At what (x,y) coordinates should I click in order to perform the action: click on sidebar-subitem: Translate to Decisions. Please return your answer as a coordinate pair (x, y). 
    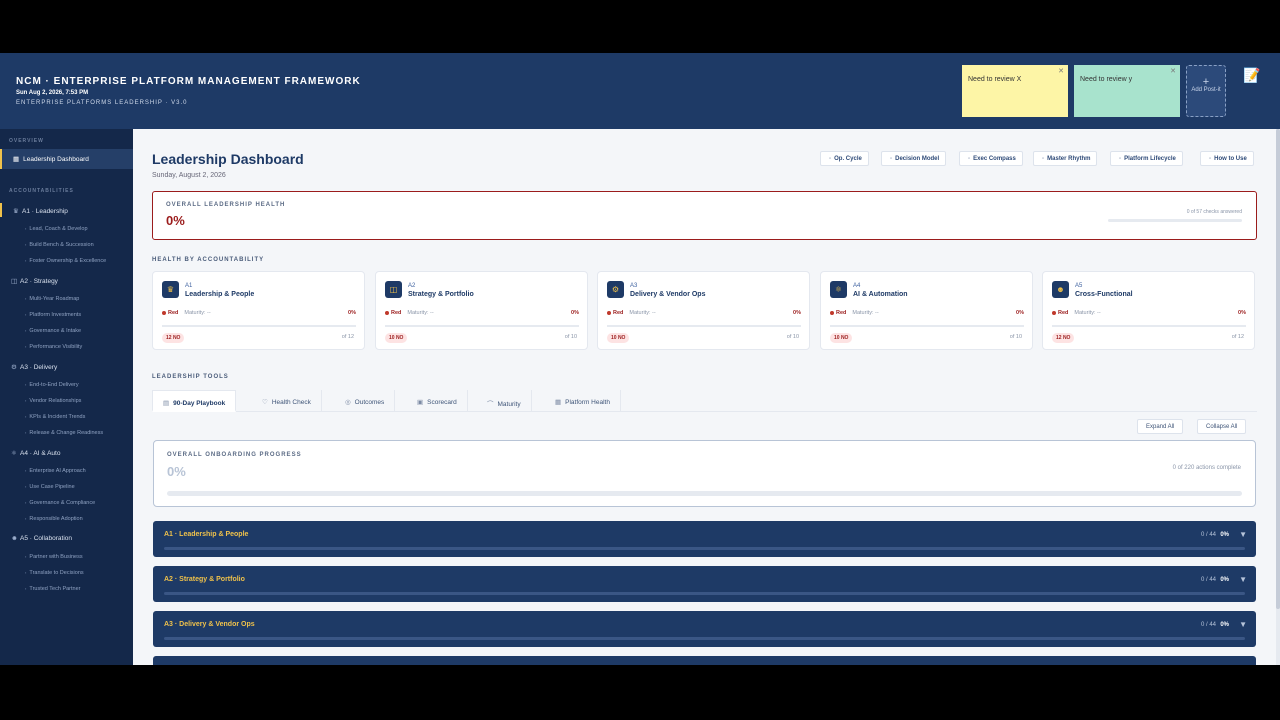
    Looking at the image, I should click on (54, 573).